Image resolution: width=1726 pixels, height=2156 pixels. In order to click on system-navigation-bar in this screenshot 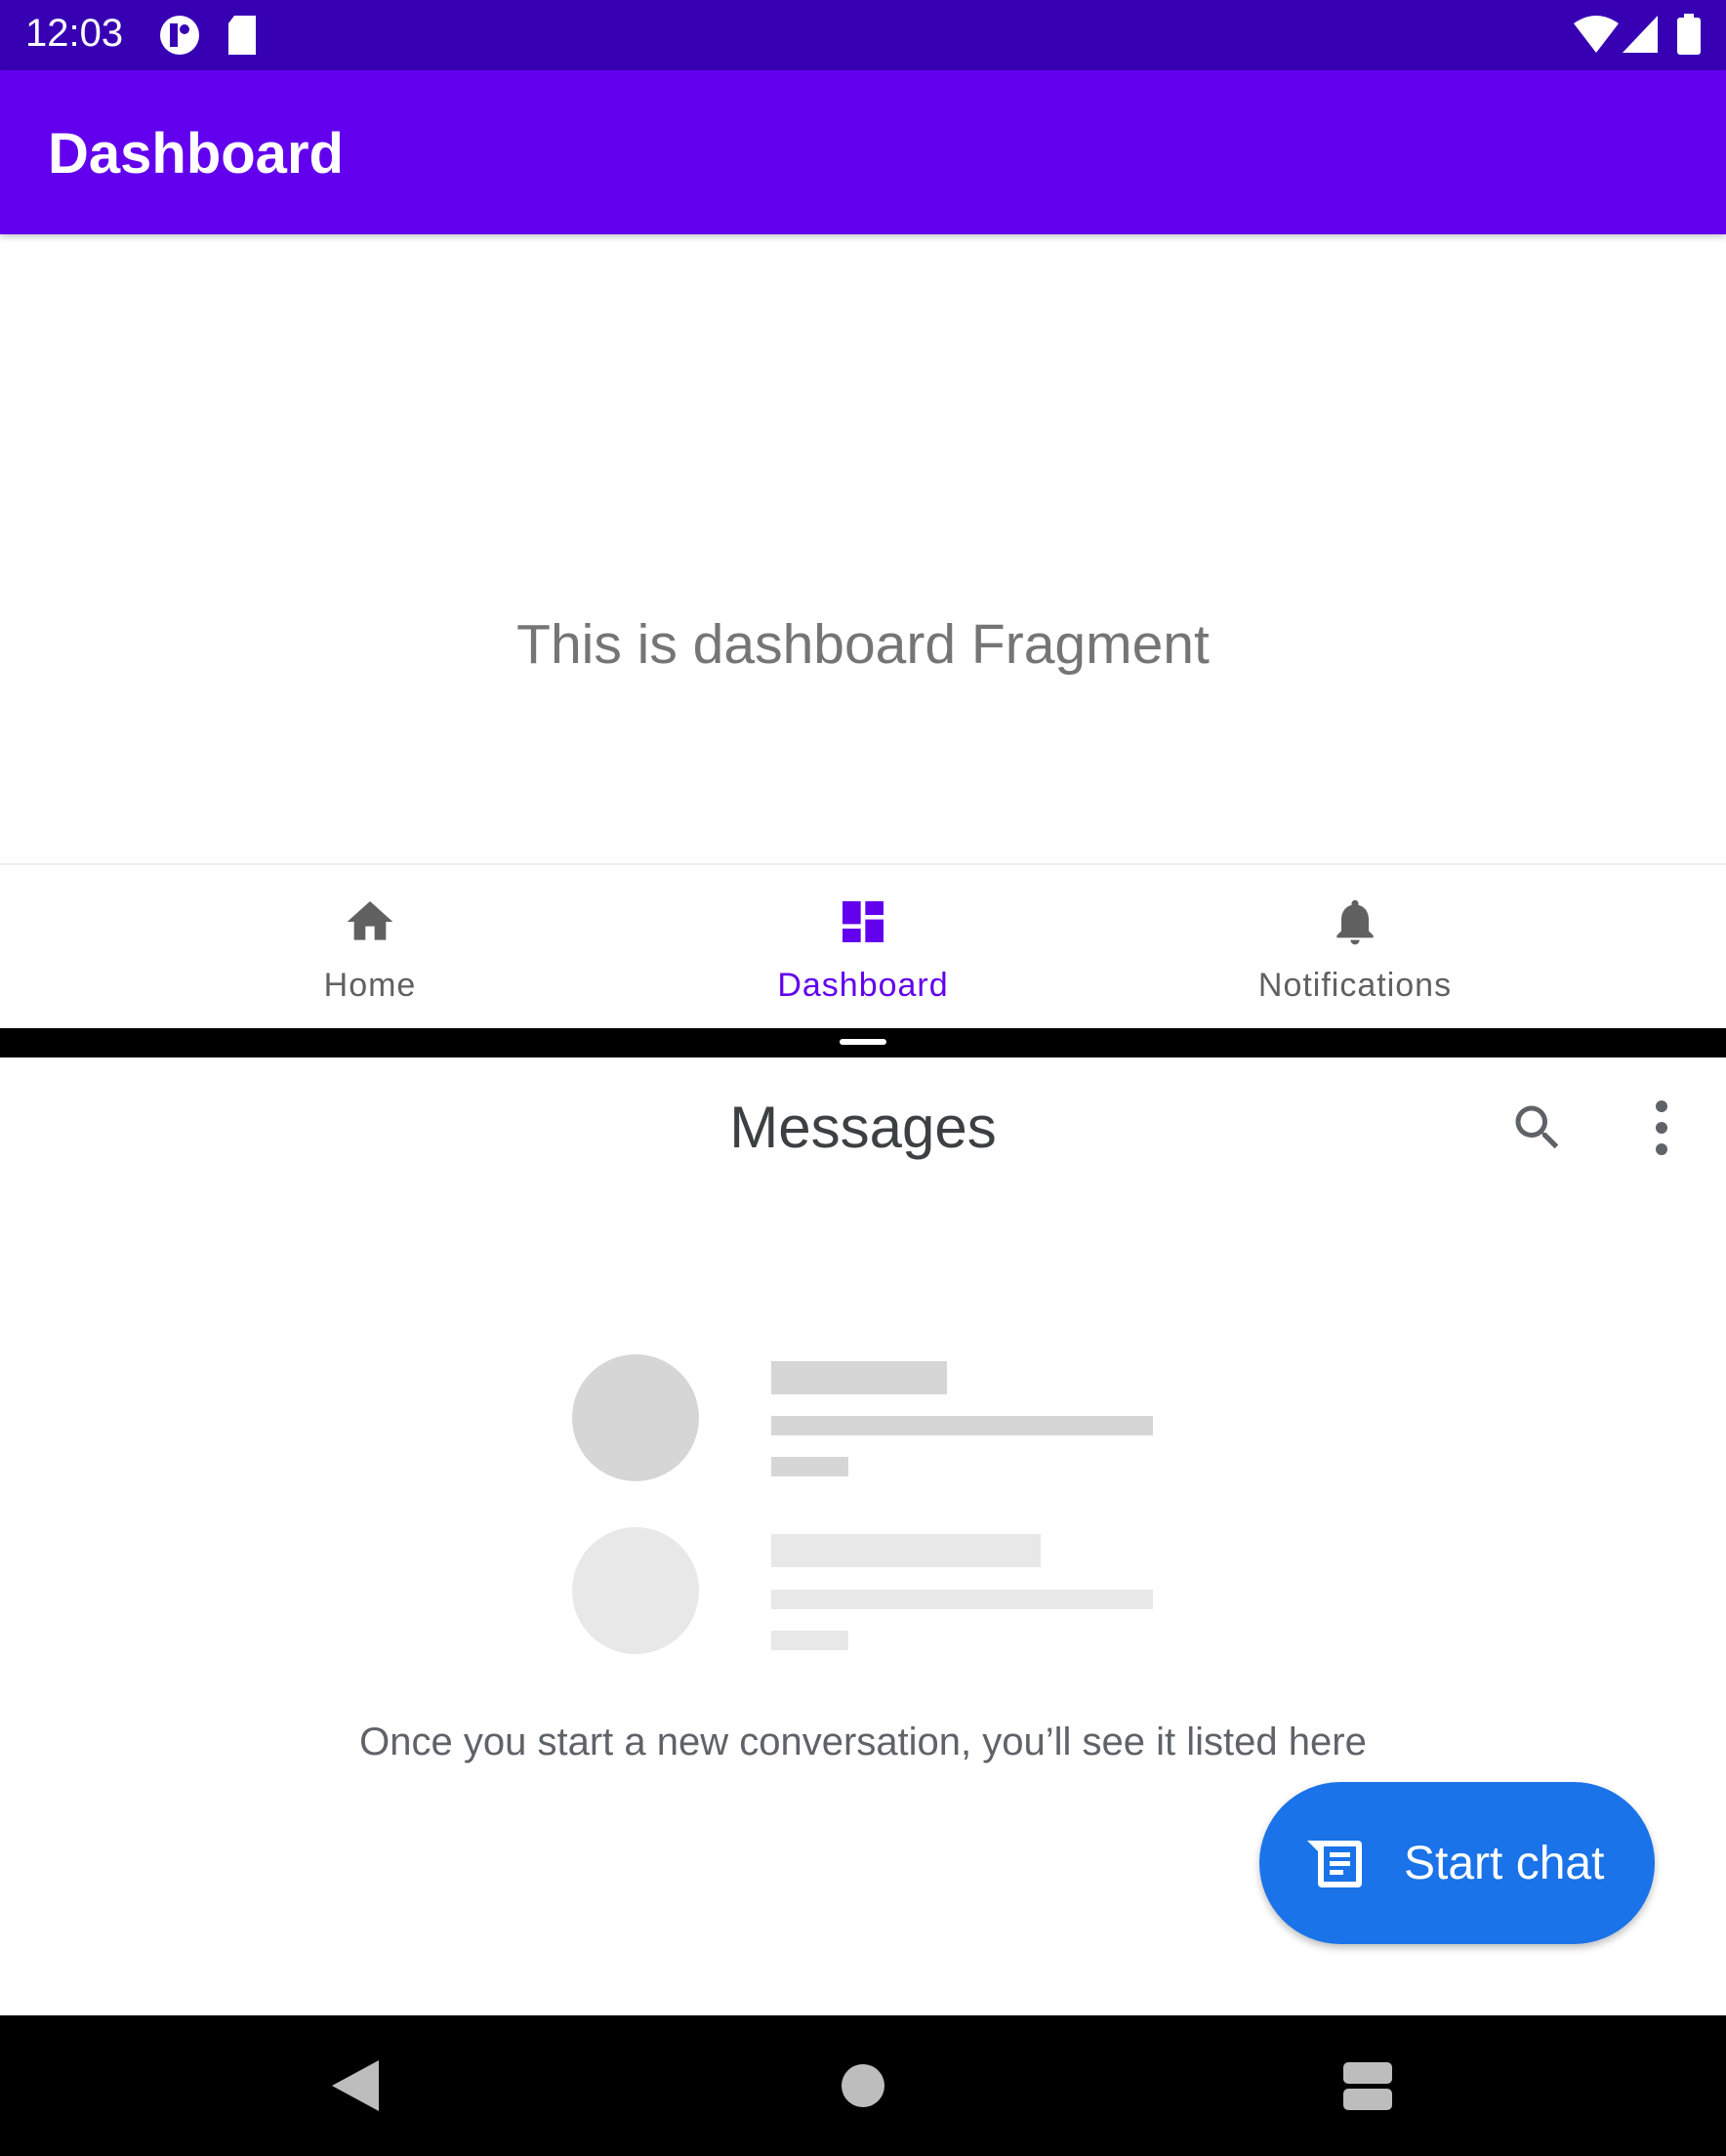, I will do `click(863, 2086)`.